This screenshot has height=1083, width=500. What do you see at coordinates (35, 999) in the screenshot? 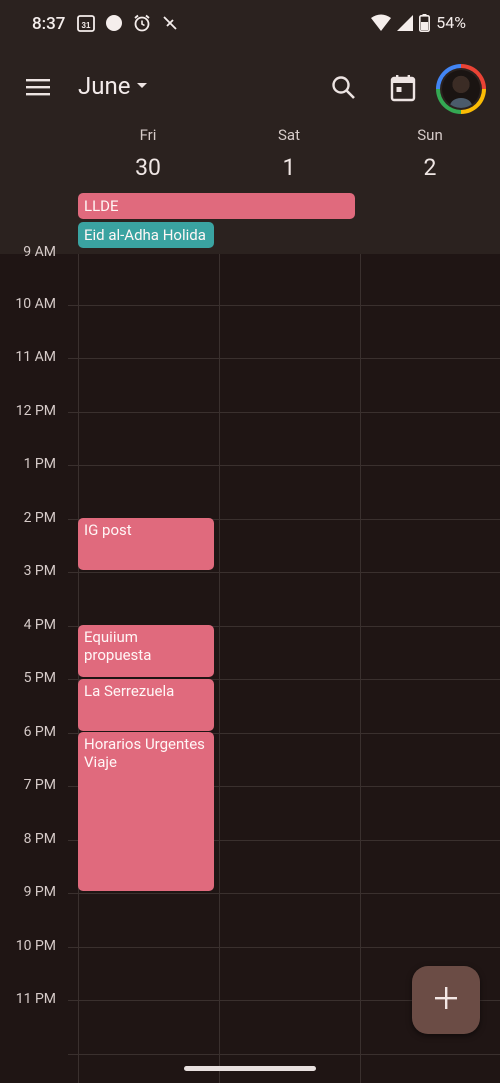
I see `hour-label: 11 PM` at bounding box center [35, 999].